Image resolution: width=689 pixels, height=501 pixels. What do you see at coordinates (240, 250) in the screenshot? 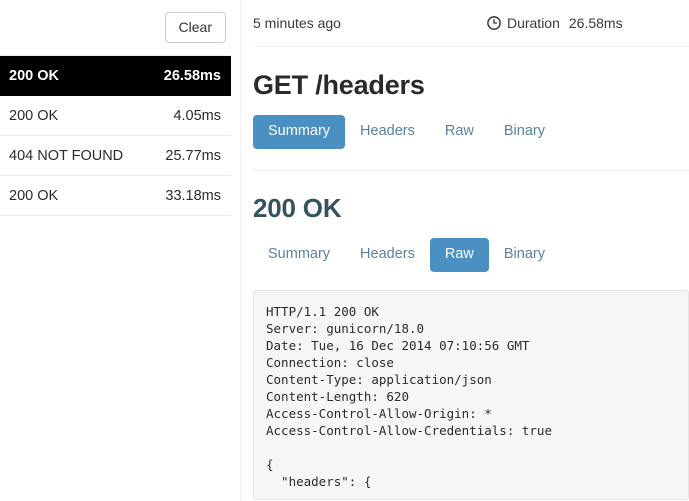
I see `panel-divider` at bounding box center [240, 250].